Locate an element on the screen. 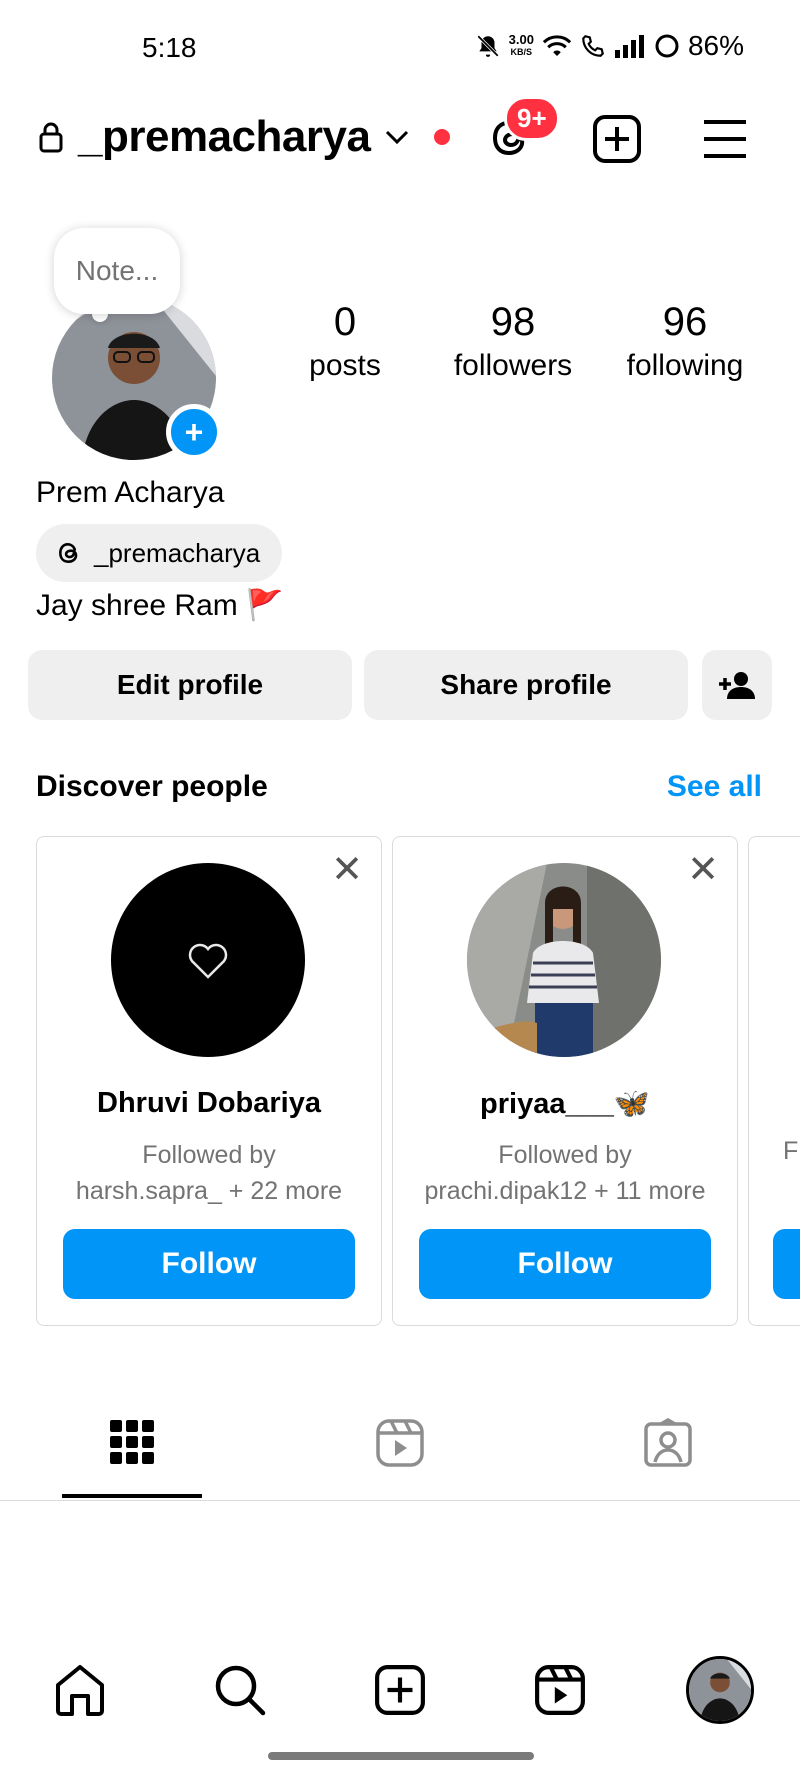 Image resolution: width=800 pixels, height=1777 pixels. battery-percent: 86% is located at coordinates (715, 45).